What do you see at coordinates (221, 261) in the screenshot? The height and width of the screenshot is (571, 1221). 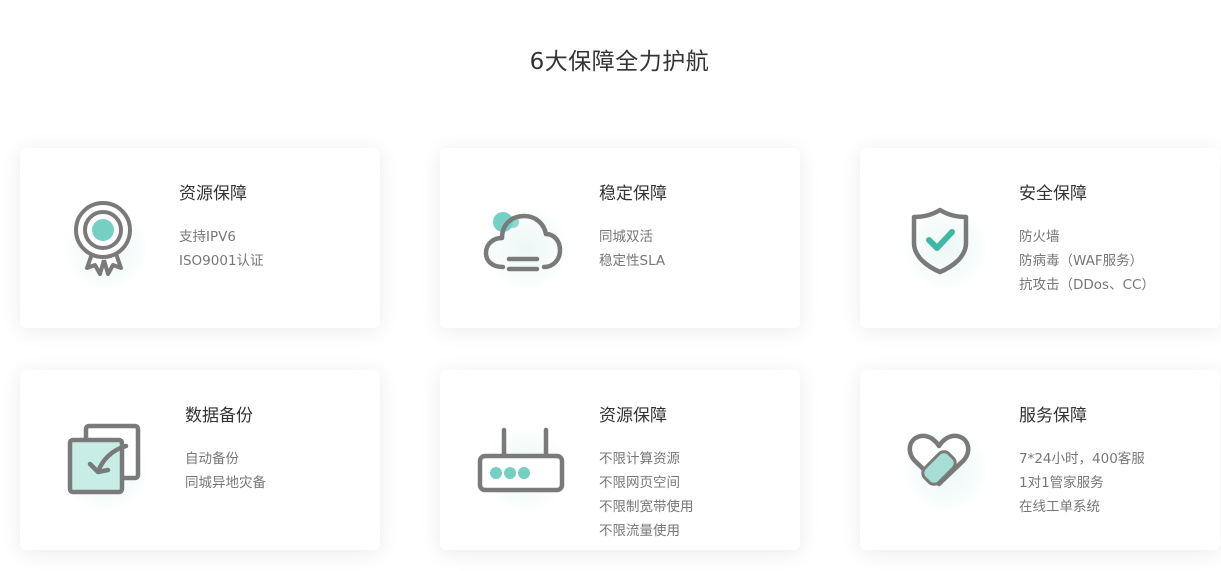 I see `feature-item: ISO9001认证` at bounding box center [221, 261].